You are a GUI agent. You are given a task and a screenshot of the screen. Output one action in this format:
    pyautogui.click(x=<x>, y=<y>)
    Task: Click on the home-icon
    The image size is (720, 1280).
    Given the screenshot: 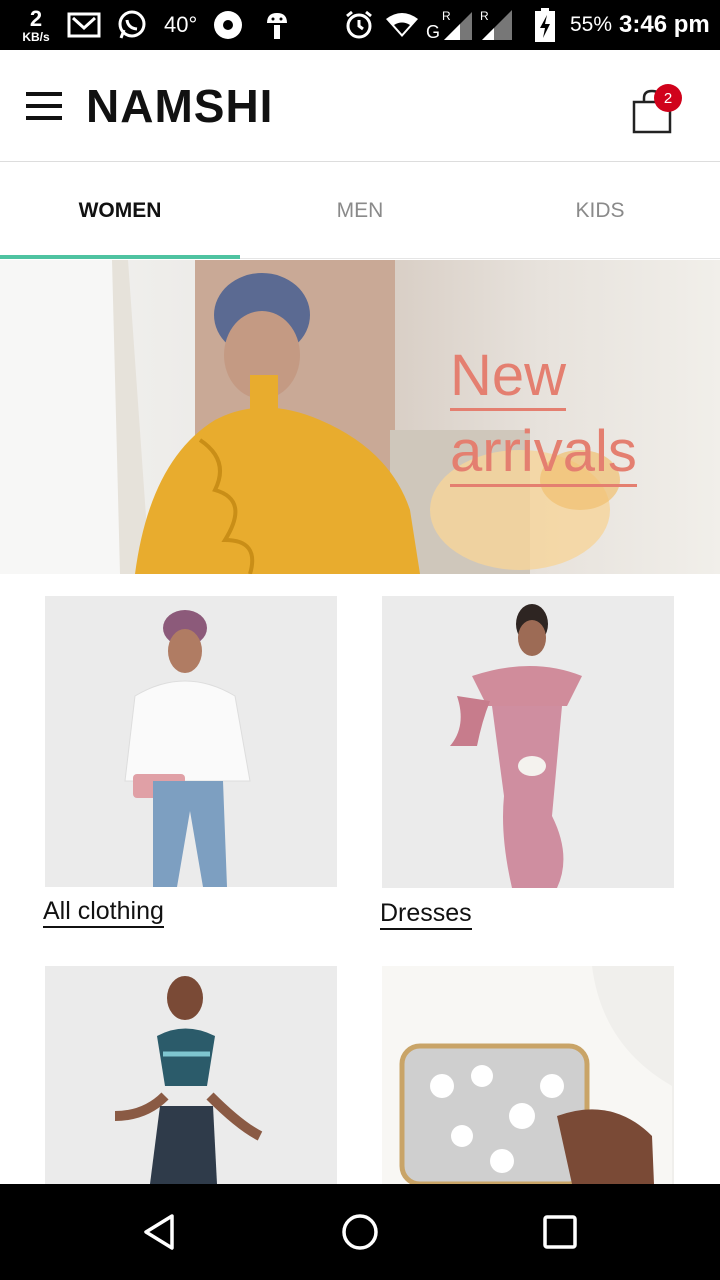 What is the action you would take?
    pyautogui.click(x=360, y=1232)
    